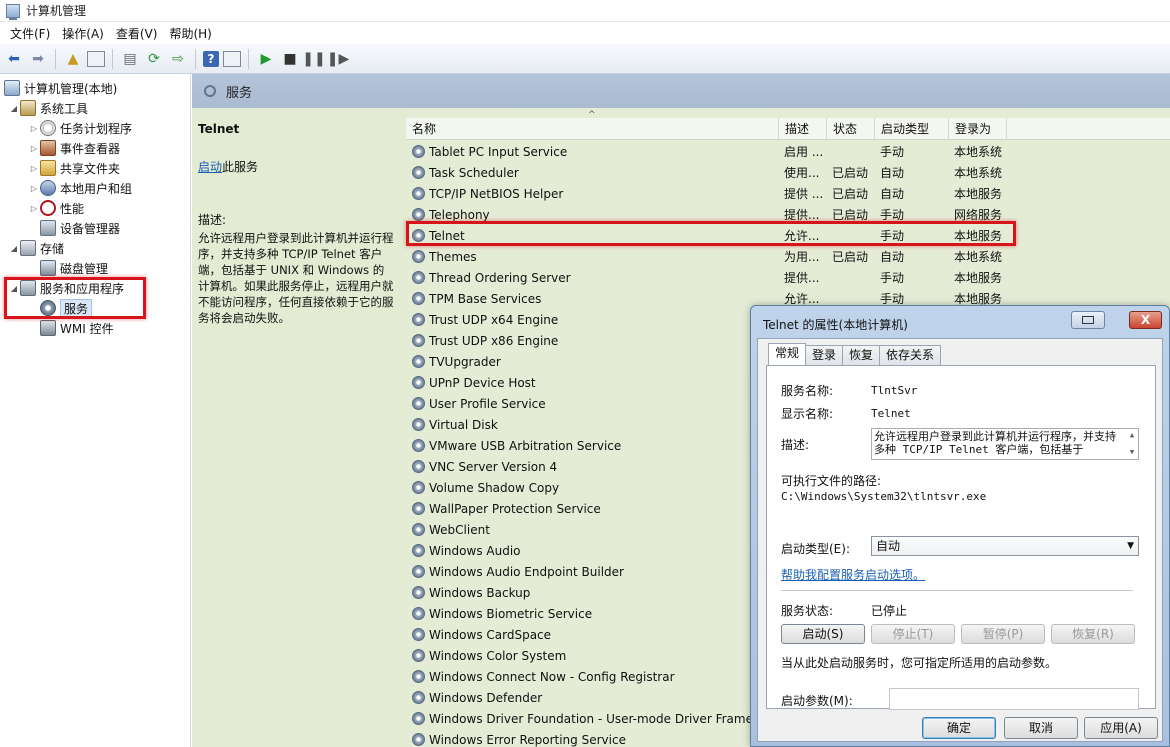 Image resolution: width=1170 pixels, height=747 pixels. I want to click on service-name: TVUpgrader, so click(465, 361).